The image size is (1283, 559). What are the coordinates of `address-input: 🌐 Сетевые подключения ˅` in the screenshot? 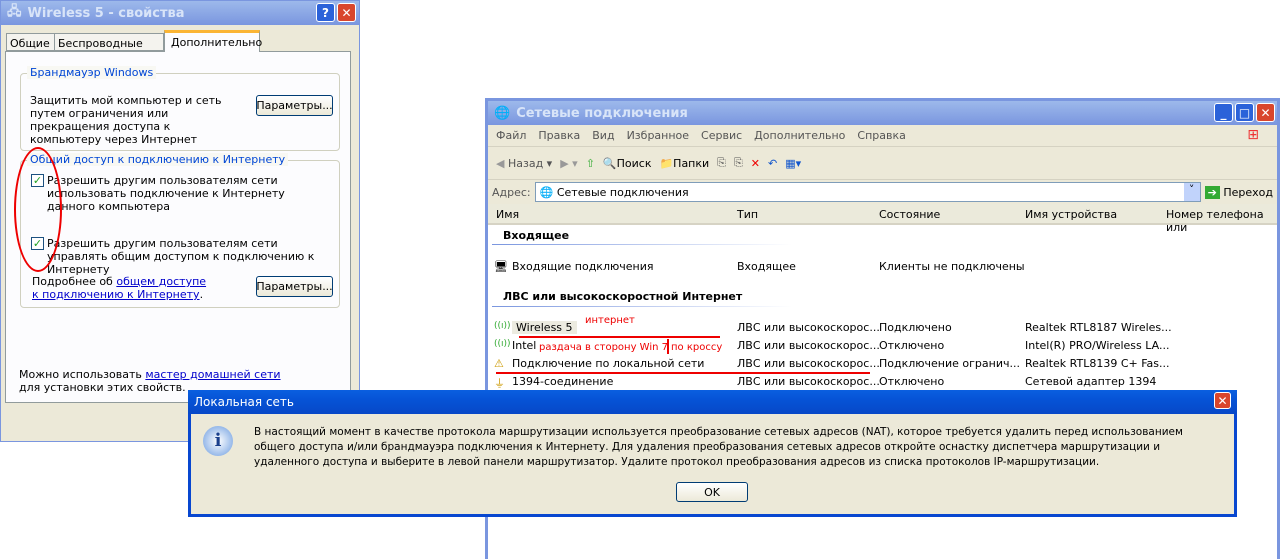 It's located at (867, 192).